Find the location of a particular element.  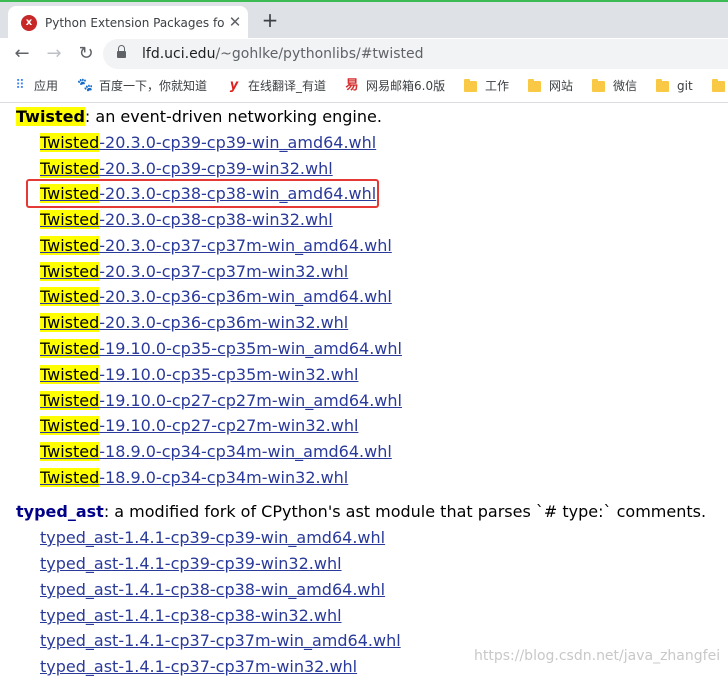

download-link: Twisted-20.3.0-cp36-cp36m-win32.whl is located at coordinates (194, 323).